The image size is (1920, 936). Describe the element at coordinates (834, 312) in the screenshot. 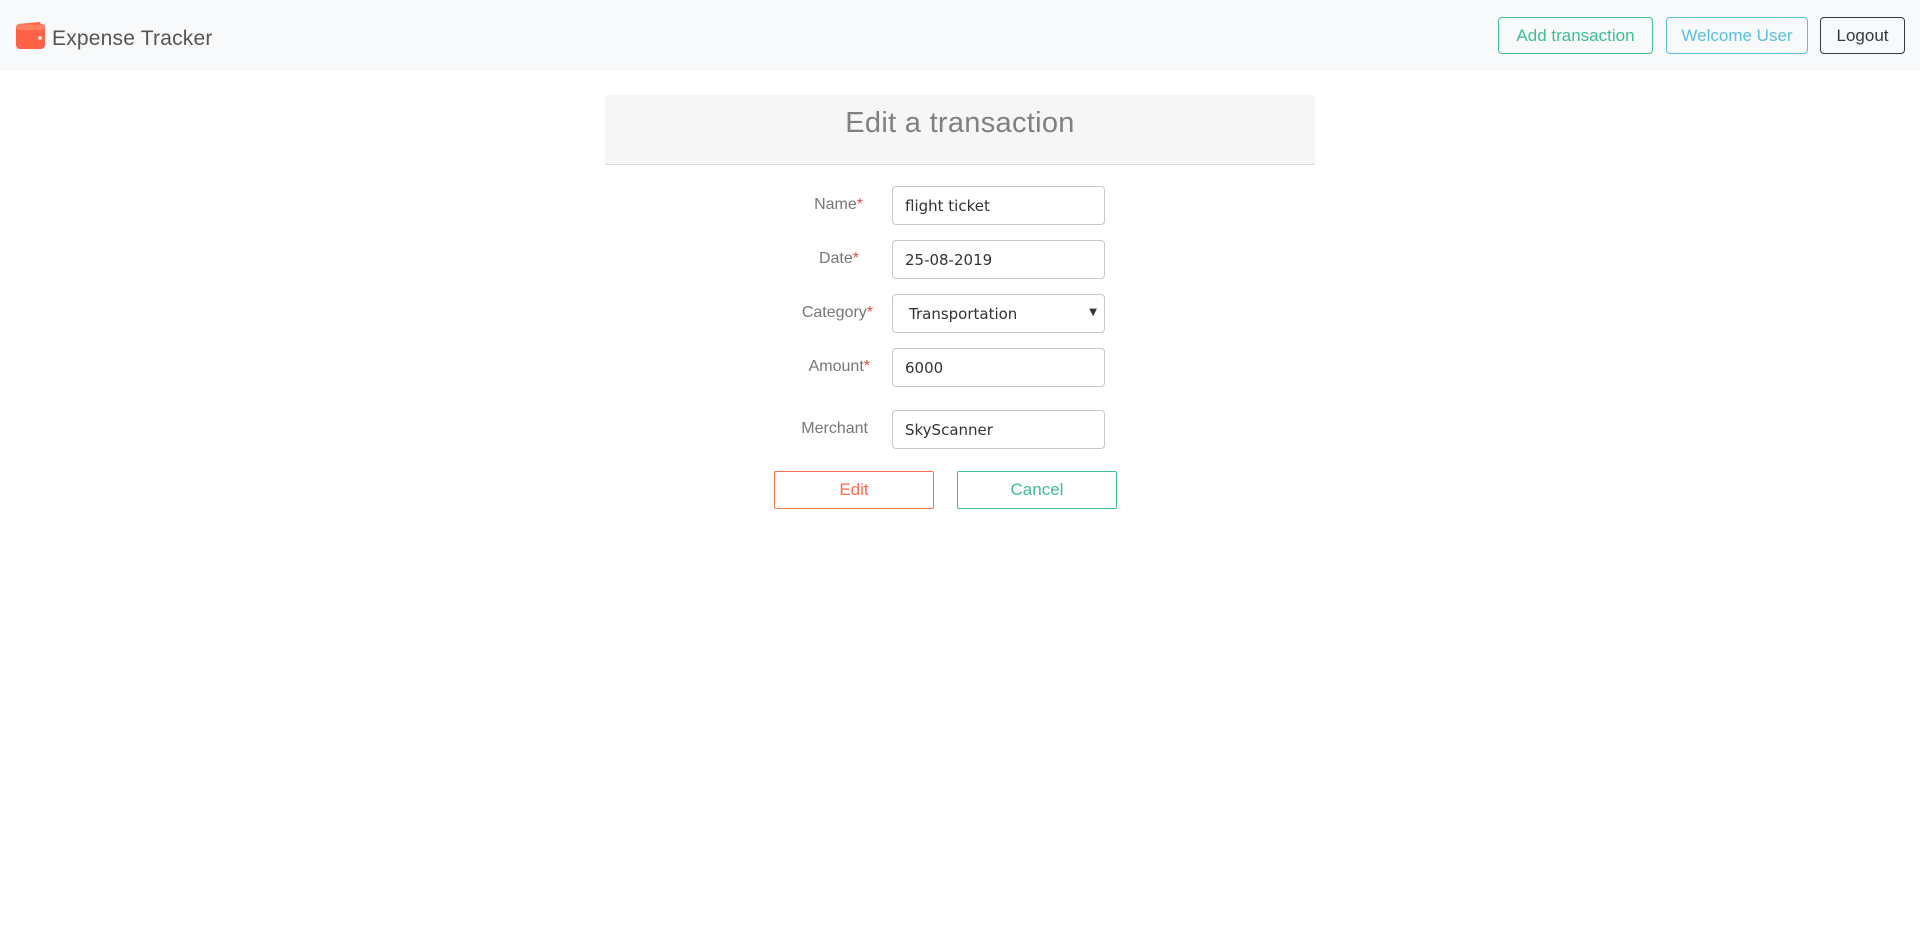

I see `category-label-text: Category` at that location.